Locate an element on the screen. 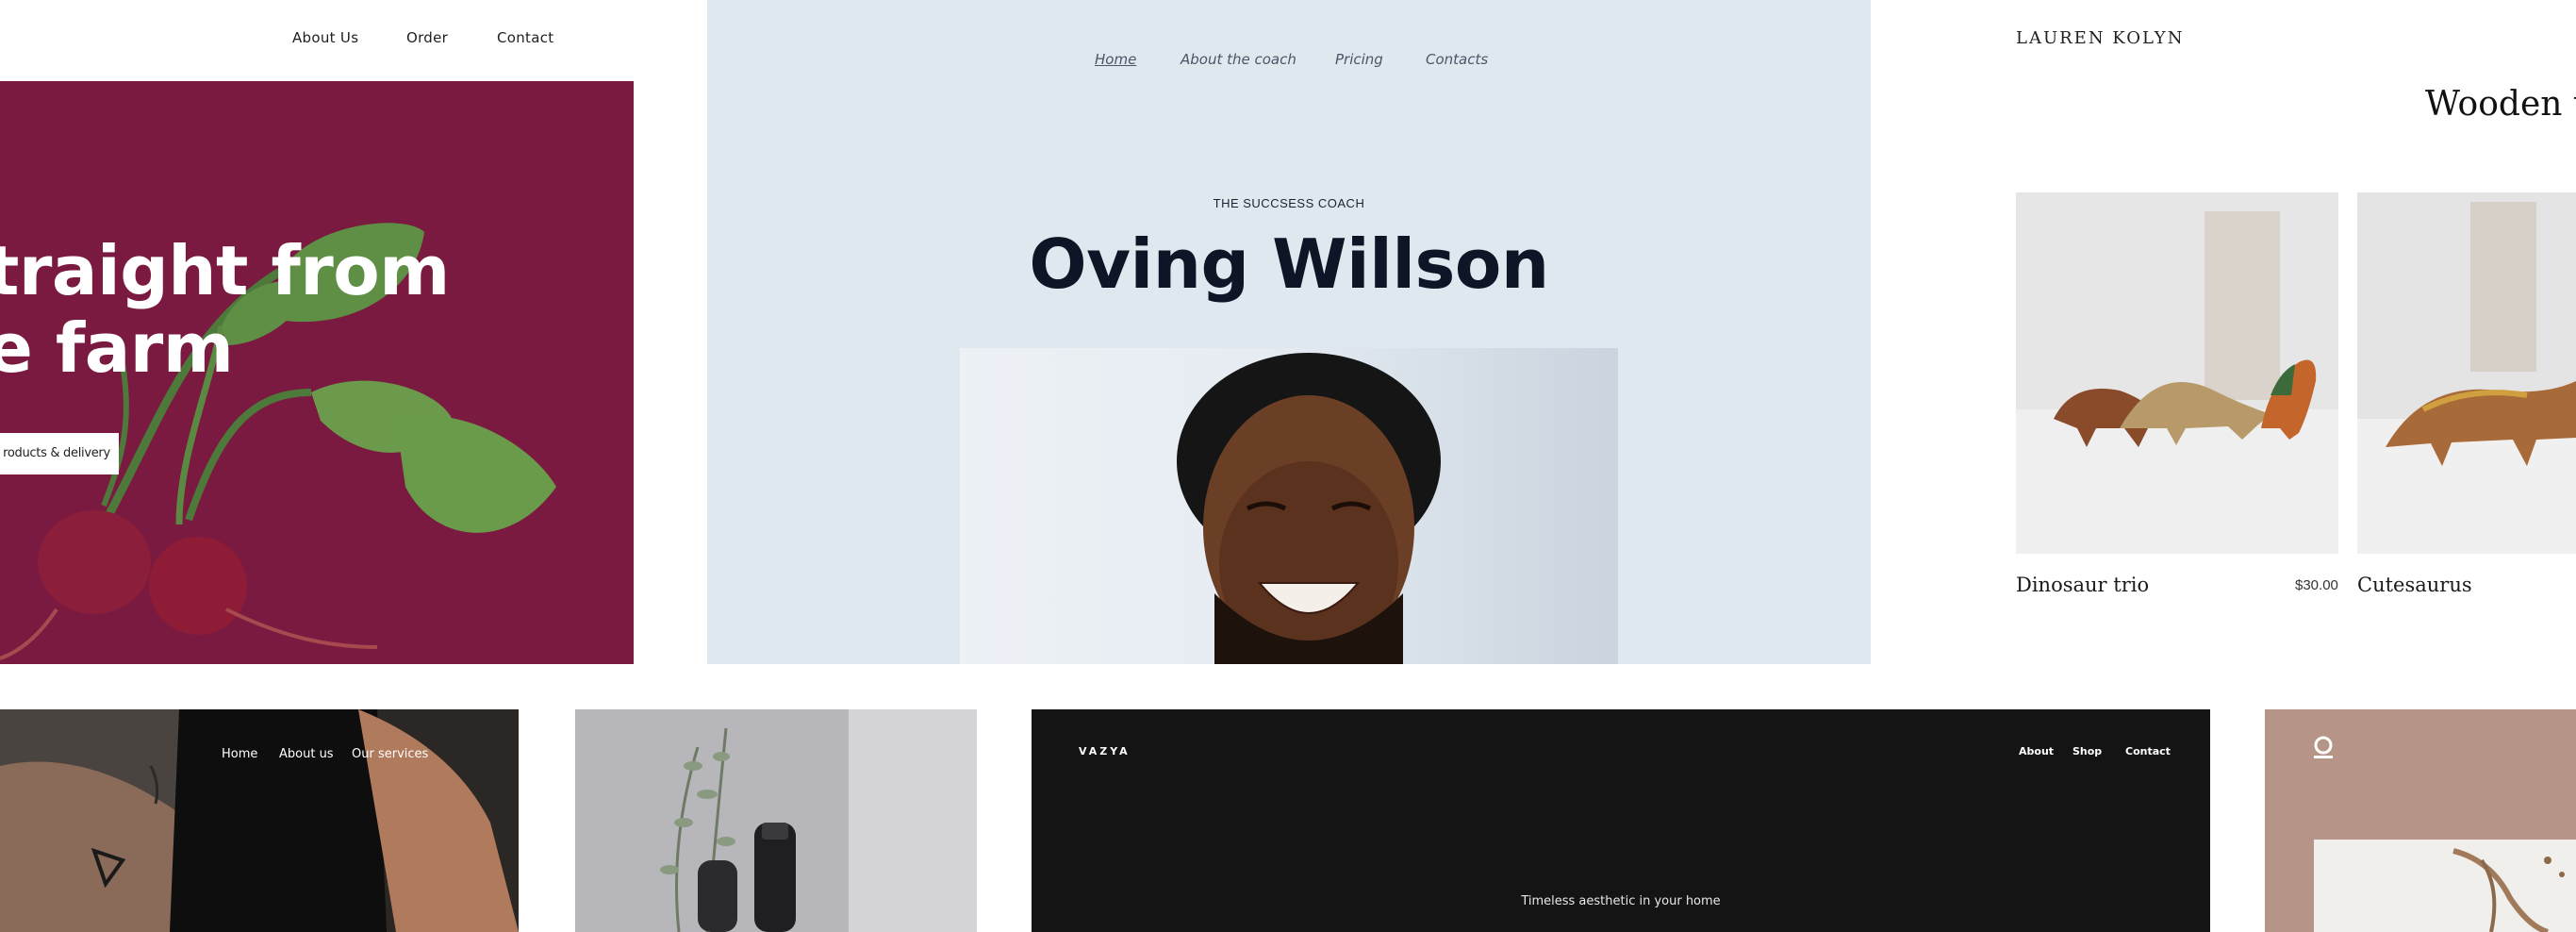 Image resolution: width=2576 pixels, height=932 pixels. circle-logo-icon is located at coordinates (2323, 747).